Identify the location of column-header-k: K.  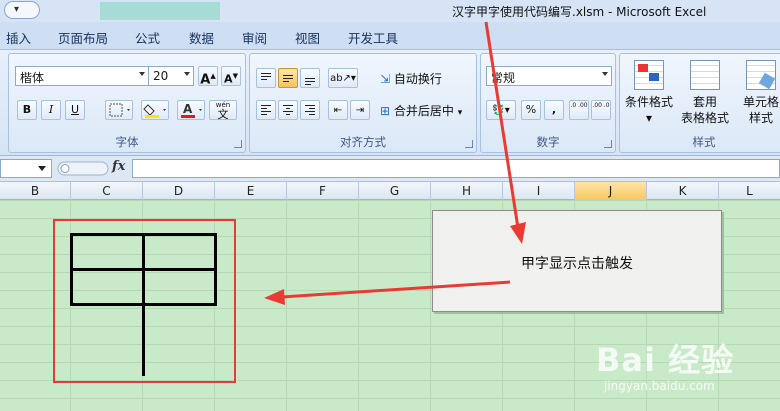
(683, 191).